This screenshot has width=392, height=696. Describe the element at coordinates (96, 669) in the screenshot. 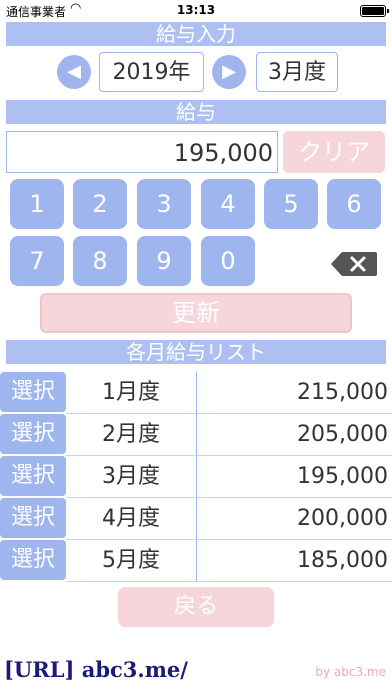

I see `footer-url-link: [URL] abc3.me/` at that location.